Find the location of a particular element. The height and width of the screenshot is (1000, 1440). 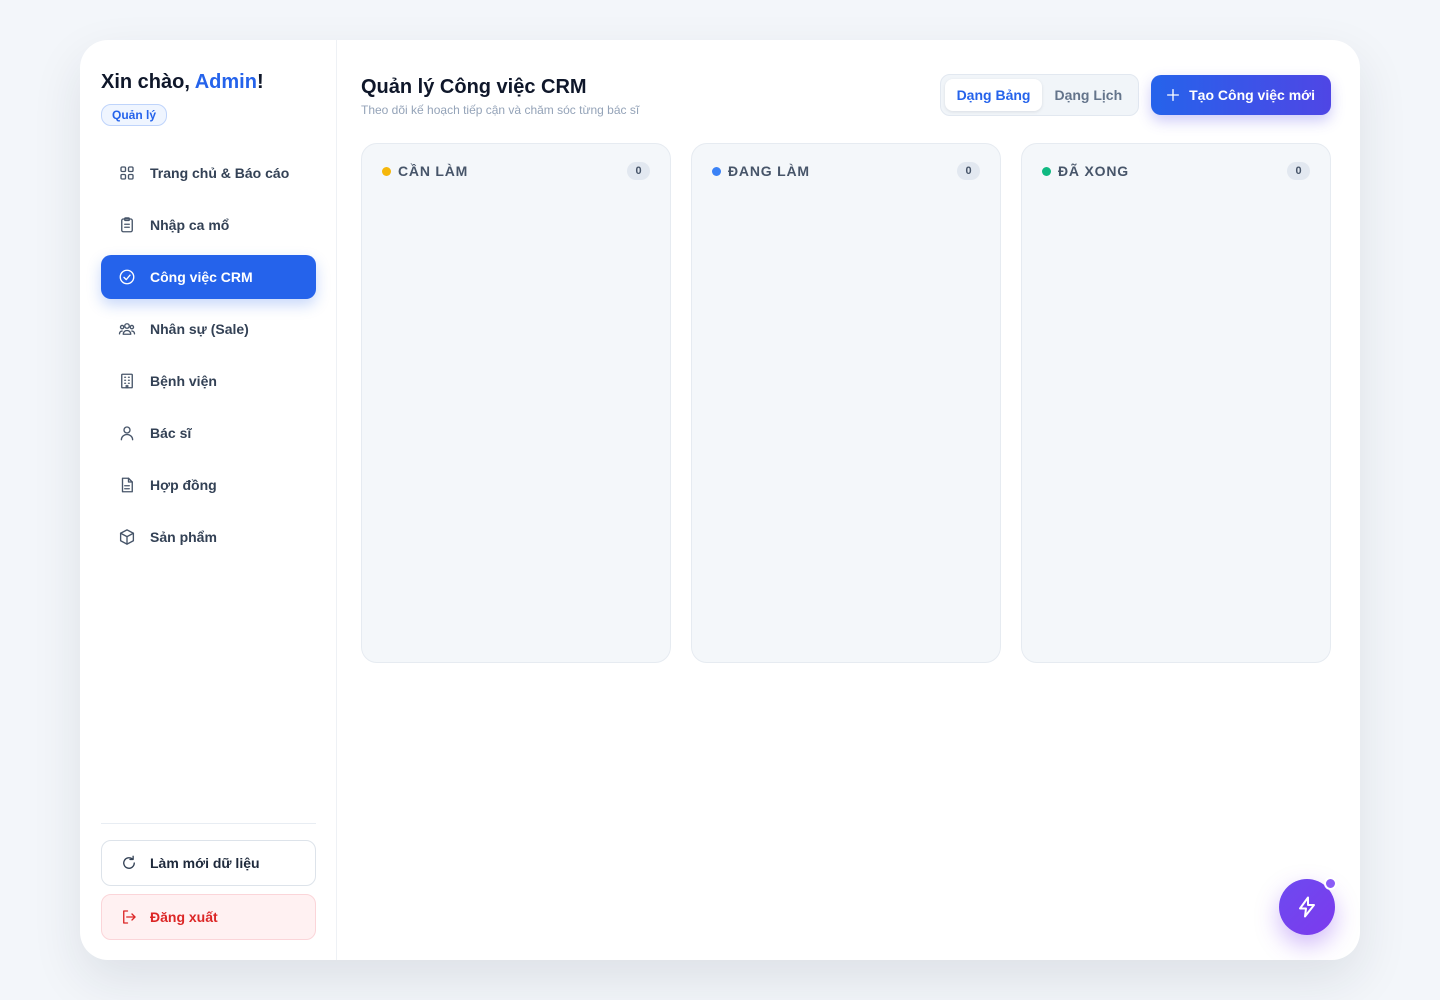

column-header: ĐÃ XONG 0 is located at coordinates (1176, 171).